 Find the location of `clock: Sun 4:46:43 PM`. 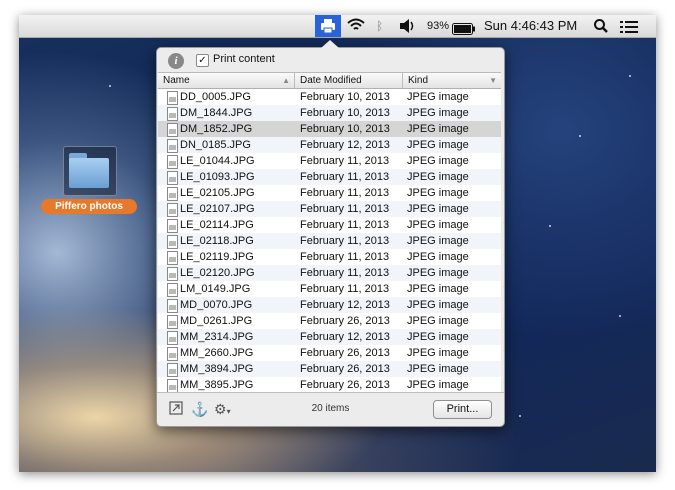

clock: Sun 4:46:43 PM is located at coordinates (530, 26).